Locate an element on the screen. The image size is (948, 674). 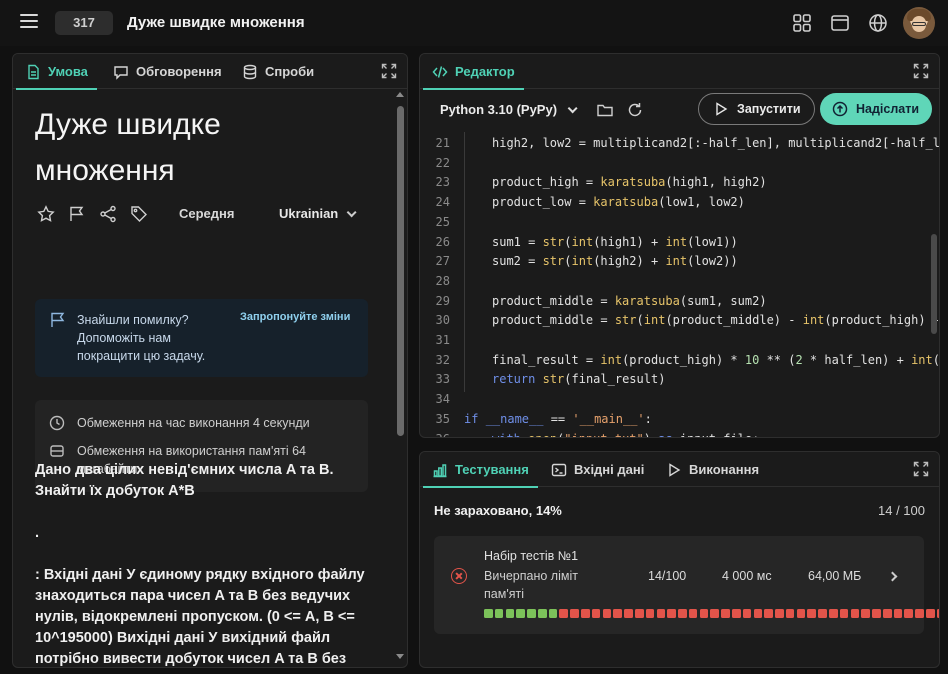
submit-button: Надіслати is located at coordinates (876, 109).